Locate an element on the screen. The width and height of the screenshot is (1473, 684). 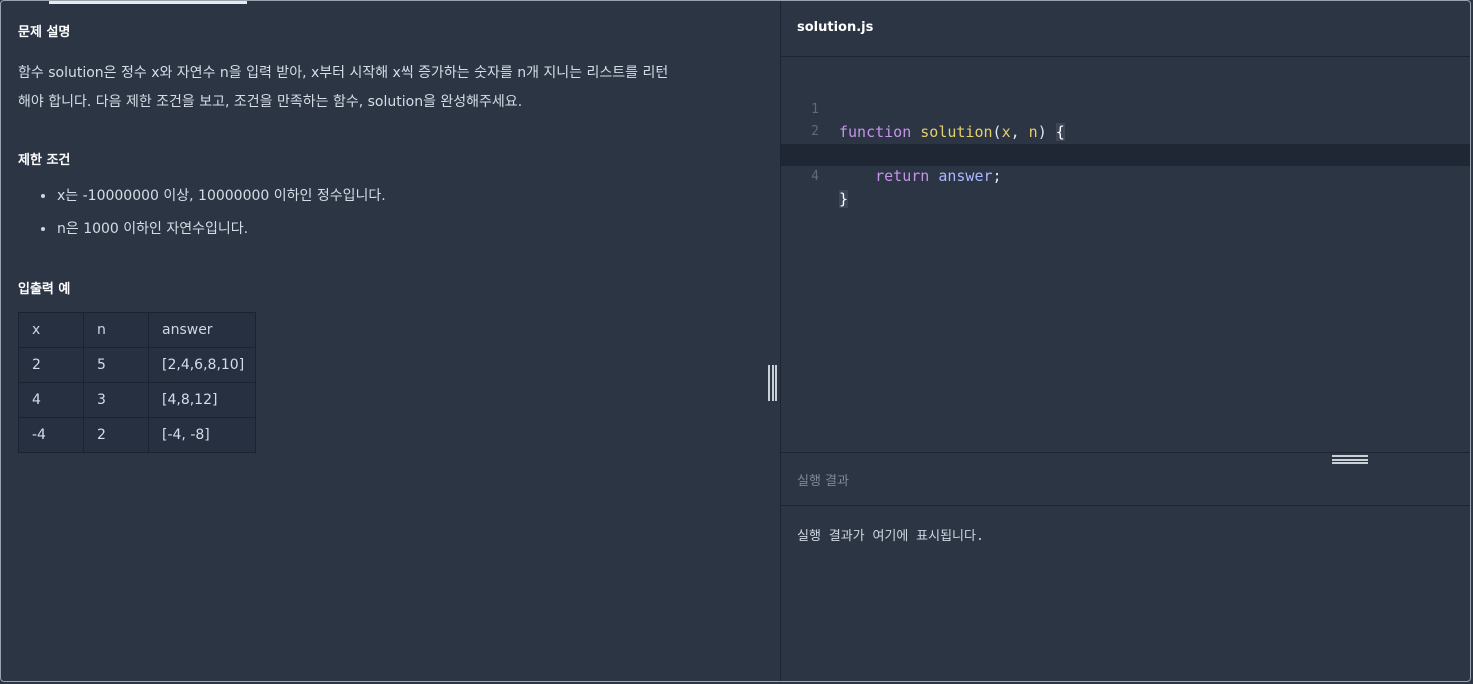
constraint-item: n은 1000 이하인 자연수입니다. is located at coordinates (202, 231).